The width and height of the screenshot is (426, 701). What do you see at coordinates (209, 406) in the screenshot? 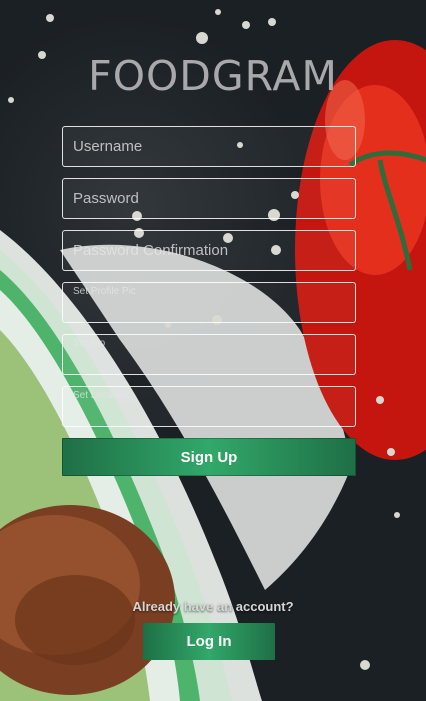
I see `location-input` at bounding box center [209, 406].